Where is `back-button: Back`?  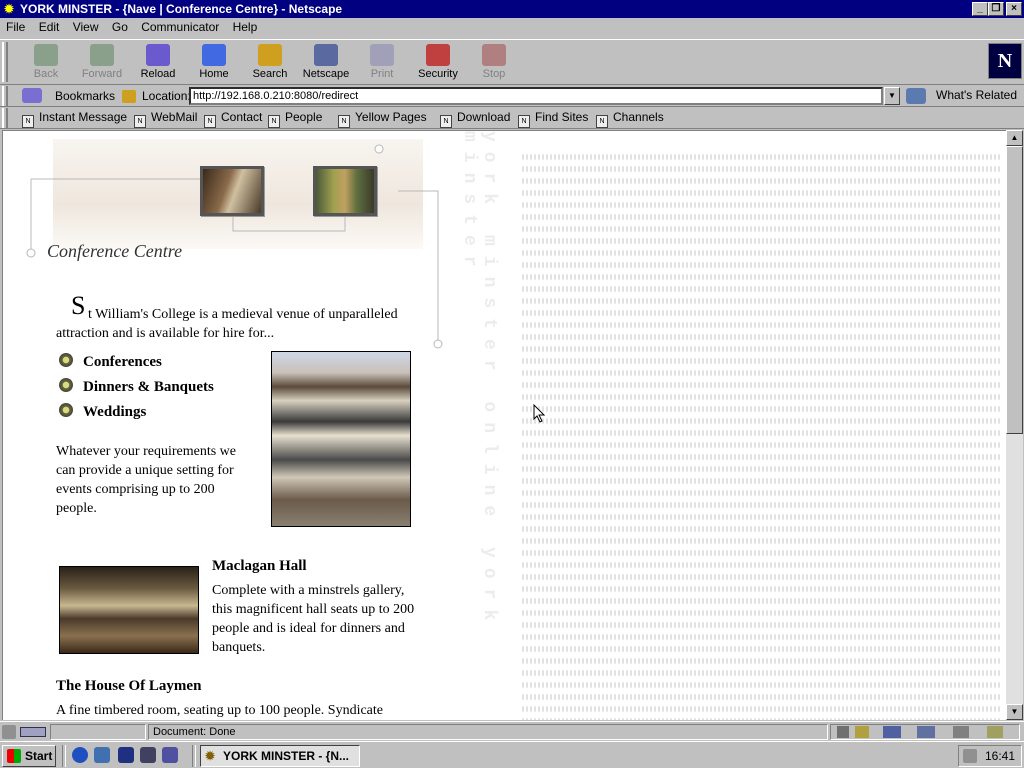 back-button: Back is located at coordinates (46, 64).